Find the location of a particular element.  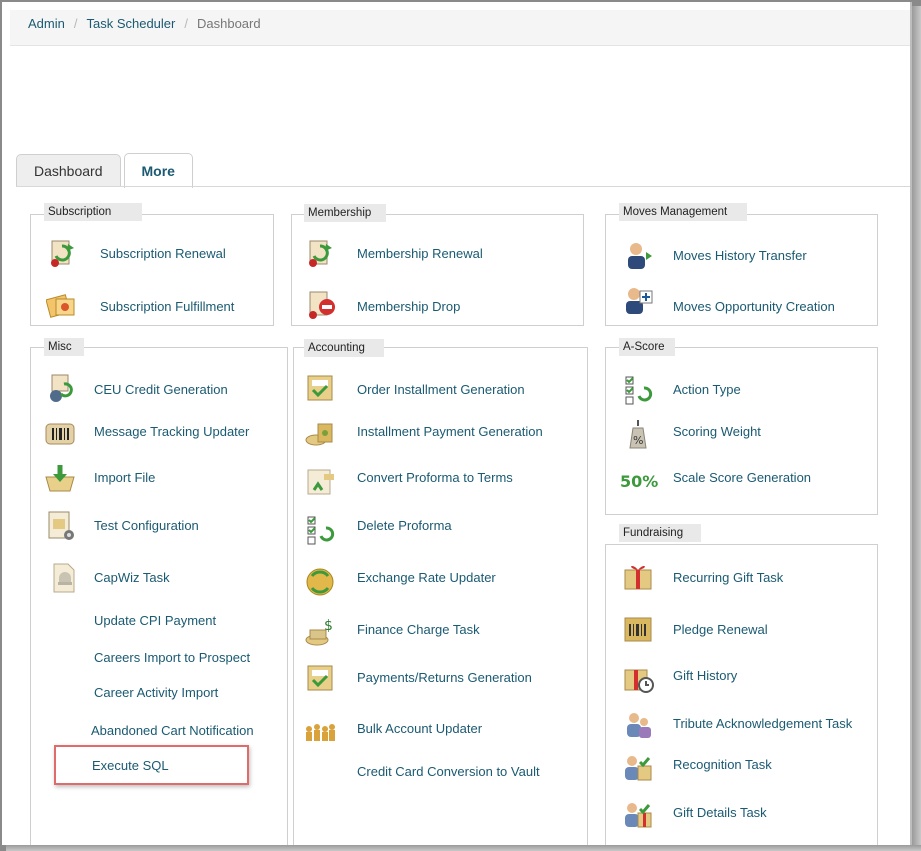

tribute-acknowledgement-task-label: Tribute Acknowledgement Task is located at coordinates (763, 723).